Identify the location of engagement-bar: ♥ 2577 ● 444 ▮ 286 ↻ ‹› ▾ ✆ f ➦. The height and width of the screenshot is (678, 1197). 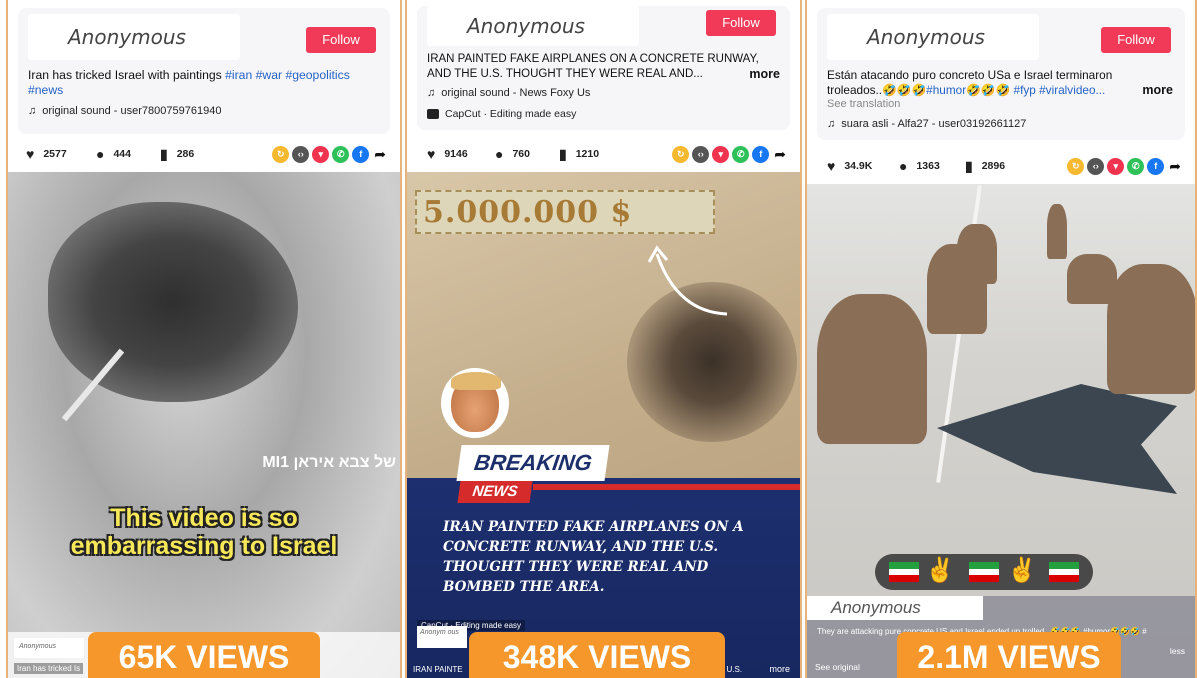
(204, 154).